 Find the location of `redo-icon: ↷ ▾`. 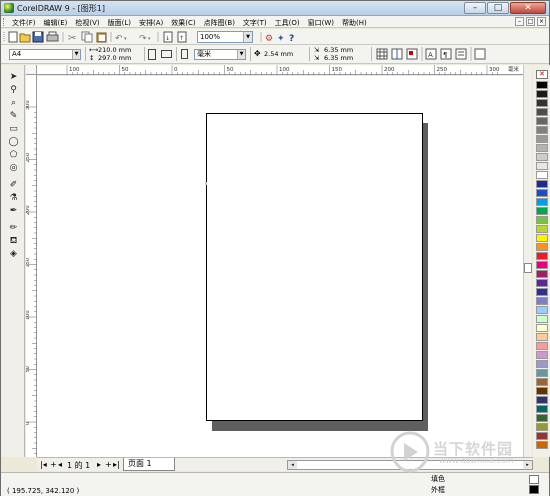

redo-icon: ↷ ▾ is located at coordinates (145, 39).